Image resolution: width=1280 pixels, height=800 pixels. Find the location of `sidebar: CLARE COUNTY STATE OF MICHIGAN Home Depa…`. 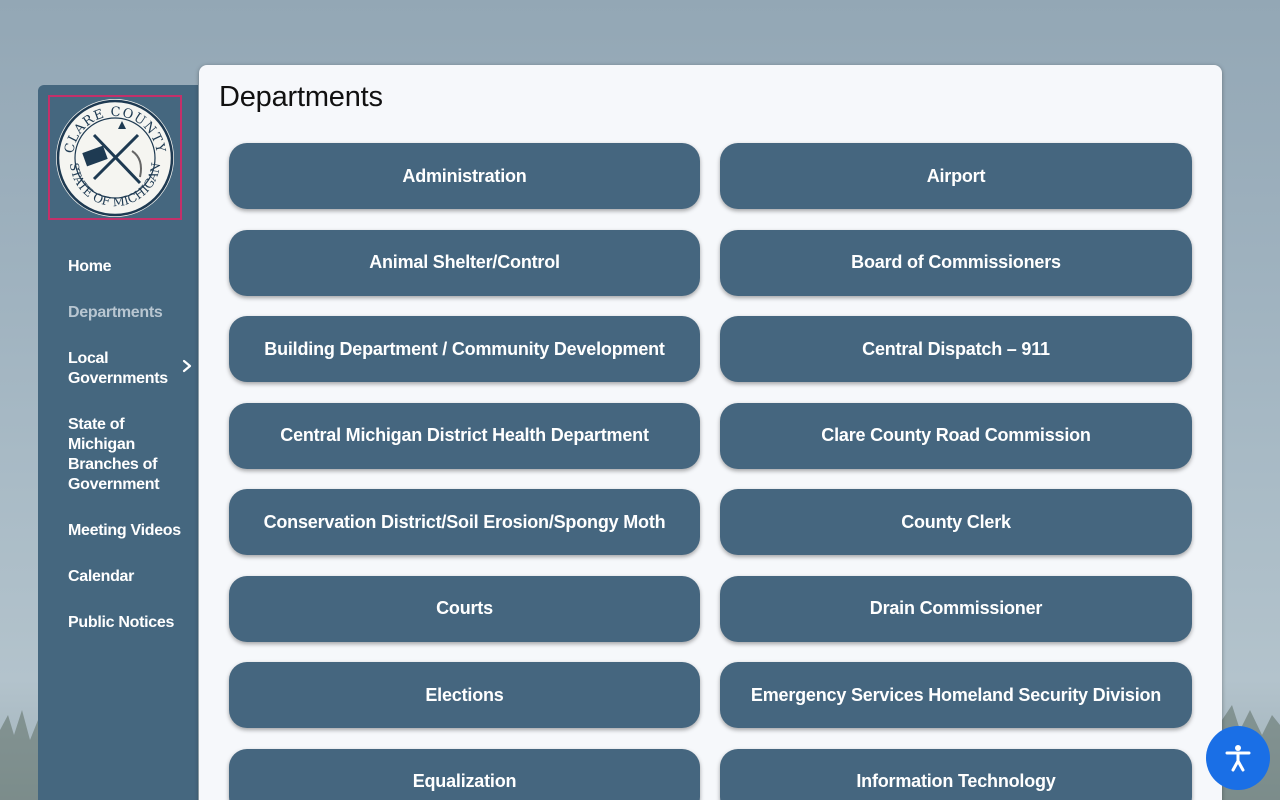

sidebar: CLARE COUNTY STATE OF MICHIGAN Home Depa… is located at coordinates (118, 442).